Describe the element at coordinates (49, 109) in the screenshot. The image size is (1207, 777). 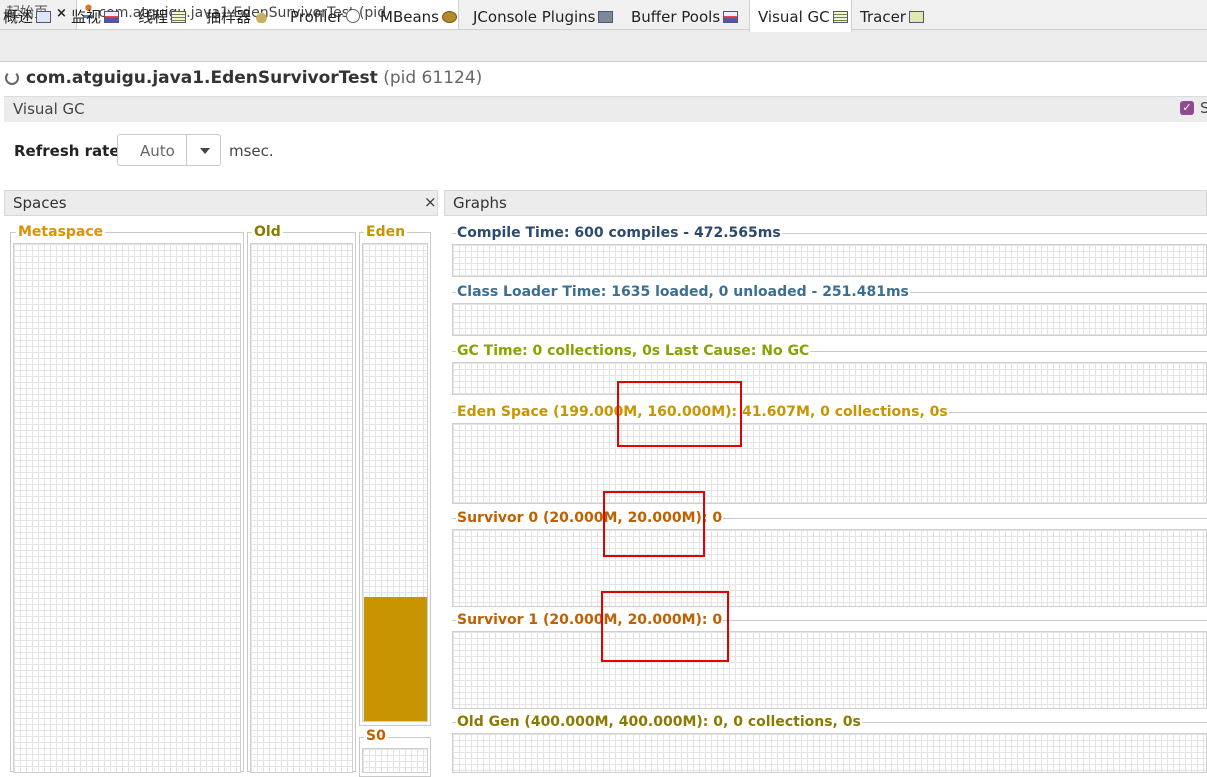
I see `visual-gc-title: Visual GC` at that location.